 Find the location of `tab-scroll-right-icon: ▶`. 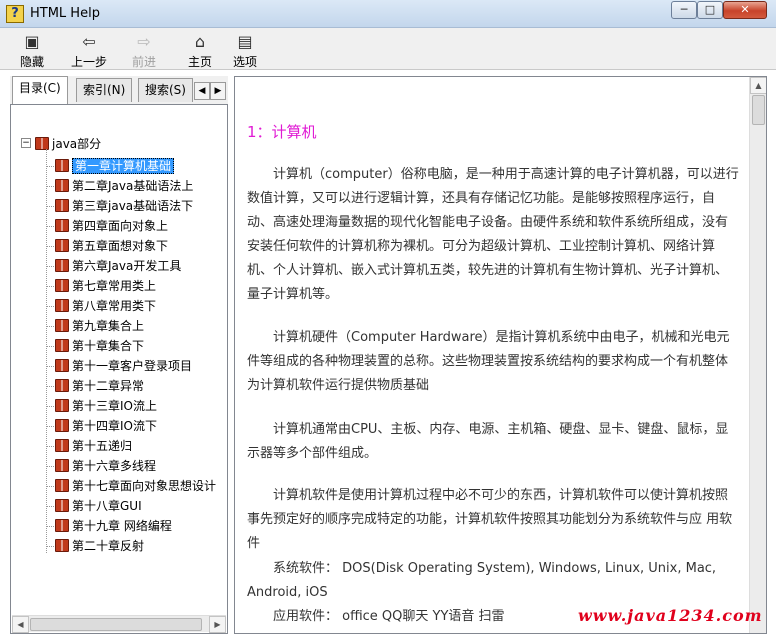

tab-scroll-right-icon: ▶ is located at coordinates (218, 91).